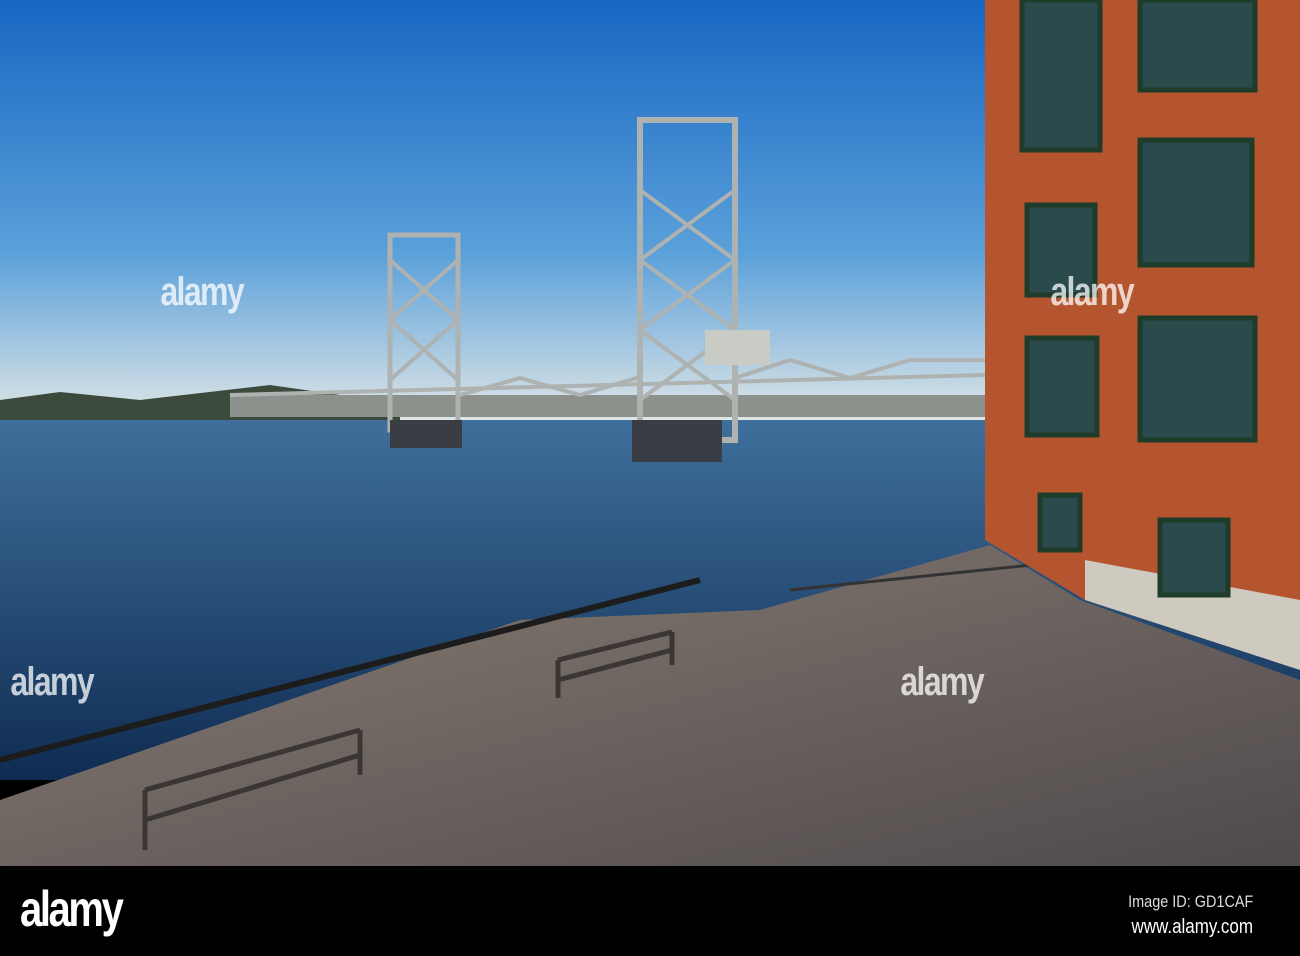 This screenshot has height=956, width=1300. What do you see at coordinates (72, 909) in the screenshot?
I see `alamy-logo: alamy` at bounding box center [72, 909].